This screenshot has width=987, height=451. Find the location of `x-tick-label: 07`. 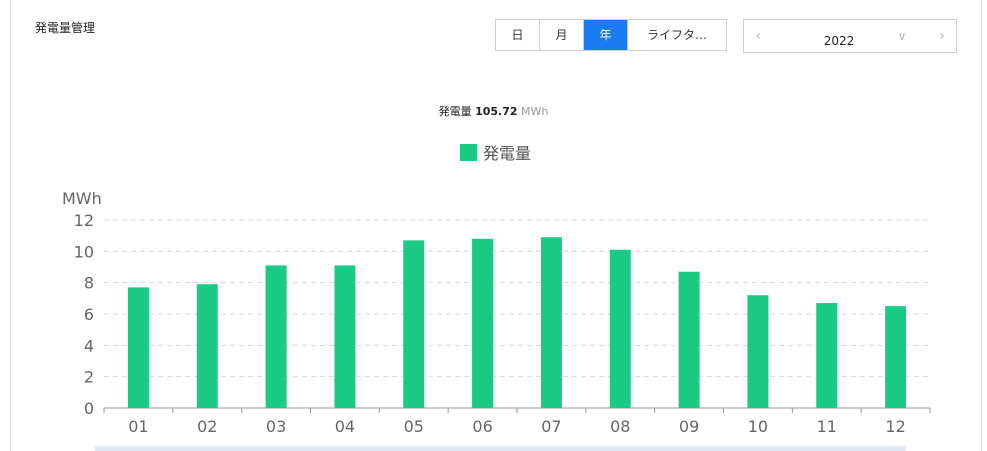

x-tick-label: 07 is located at coordinates (551, 426).